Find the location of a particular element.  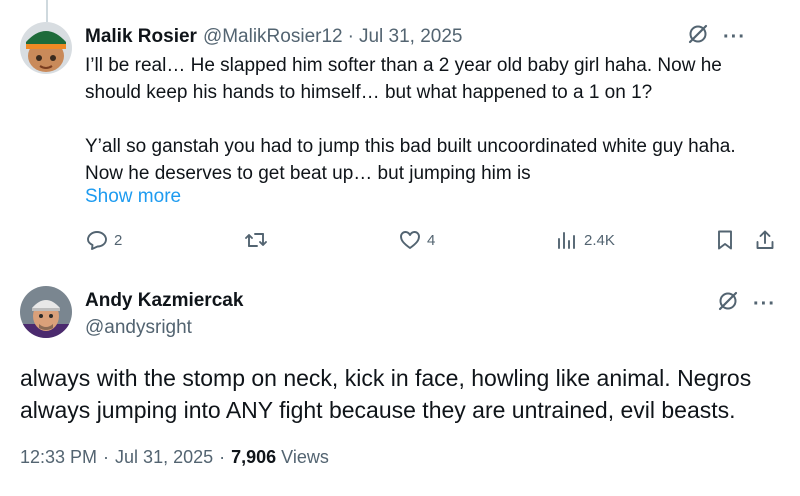

author-handle: @MalikRosier12 is located at coordinates (273, 37).